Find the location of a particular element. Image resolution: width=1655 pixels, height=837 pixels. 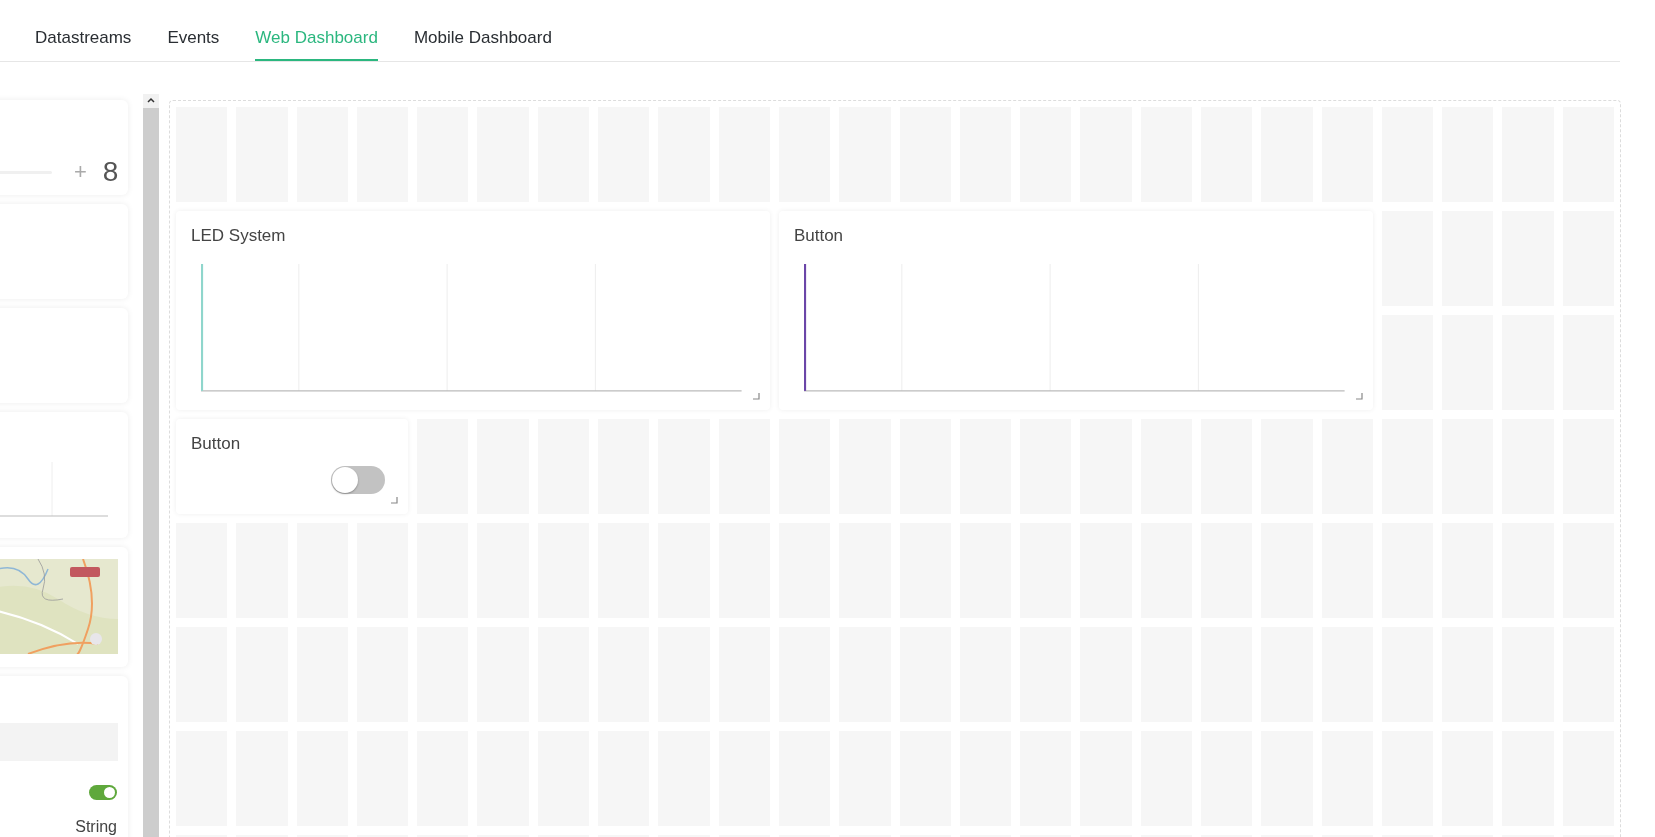

widget-title: LED System is located at coordinates (238, 236).